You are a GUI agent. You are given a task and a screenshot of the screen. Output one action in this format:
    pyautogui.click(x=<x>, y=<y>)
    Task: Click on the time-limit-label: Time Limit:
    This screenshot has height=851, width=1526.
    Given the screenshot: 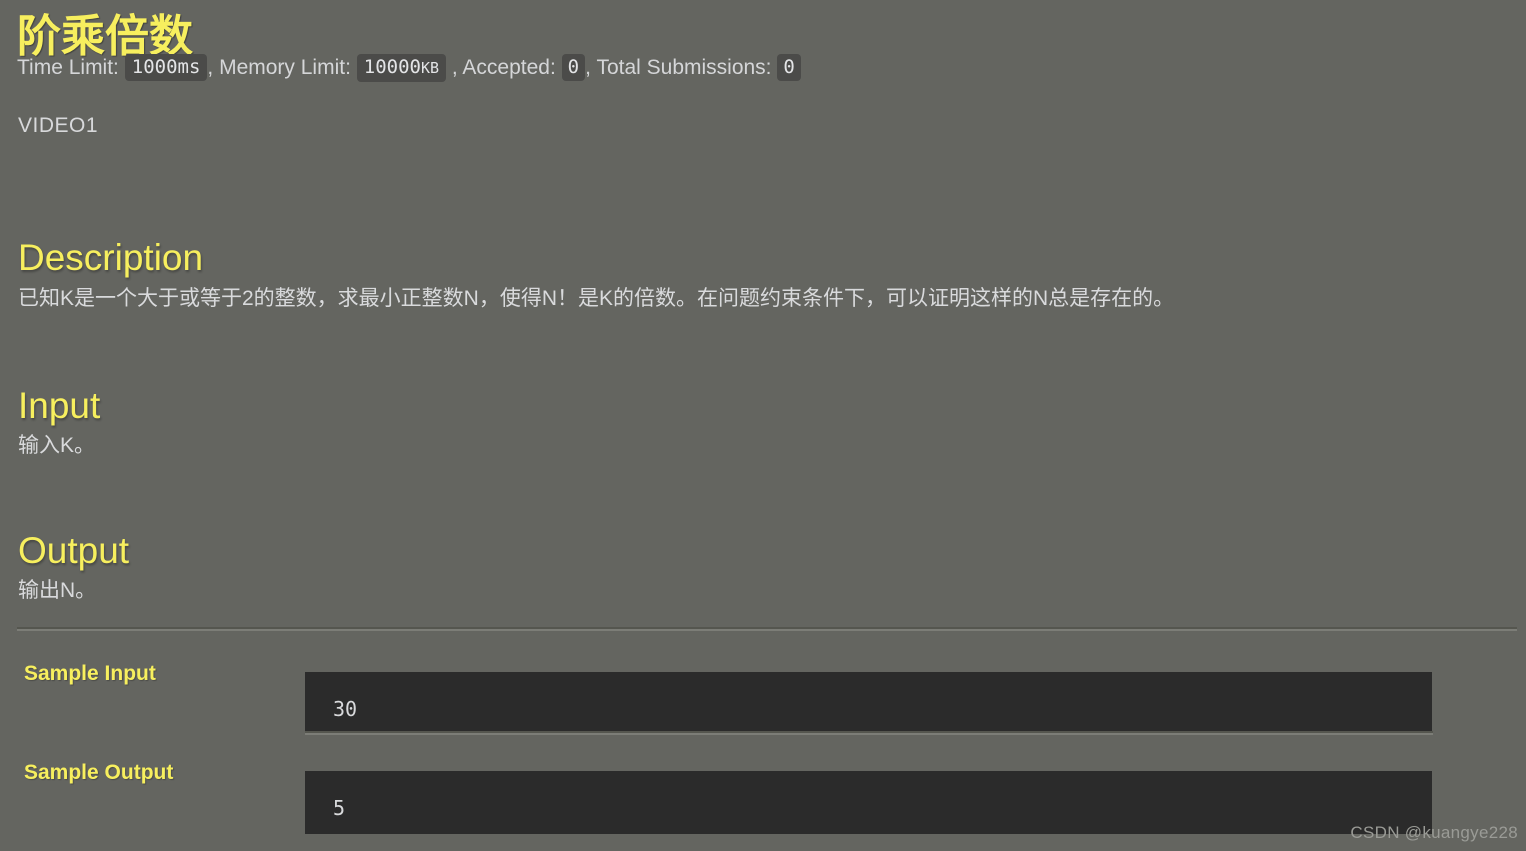 What is the action you would take?
    pyautogui.click(x=68, y=67)
    